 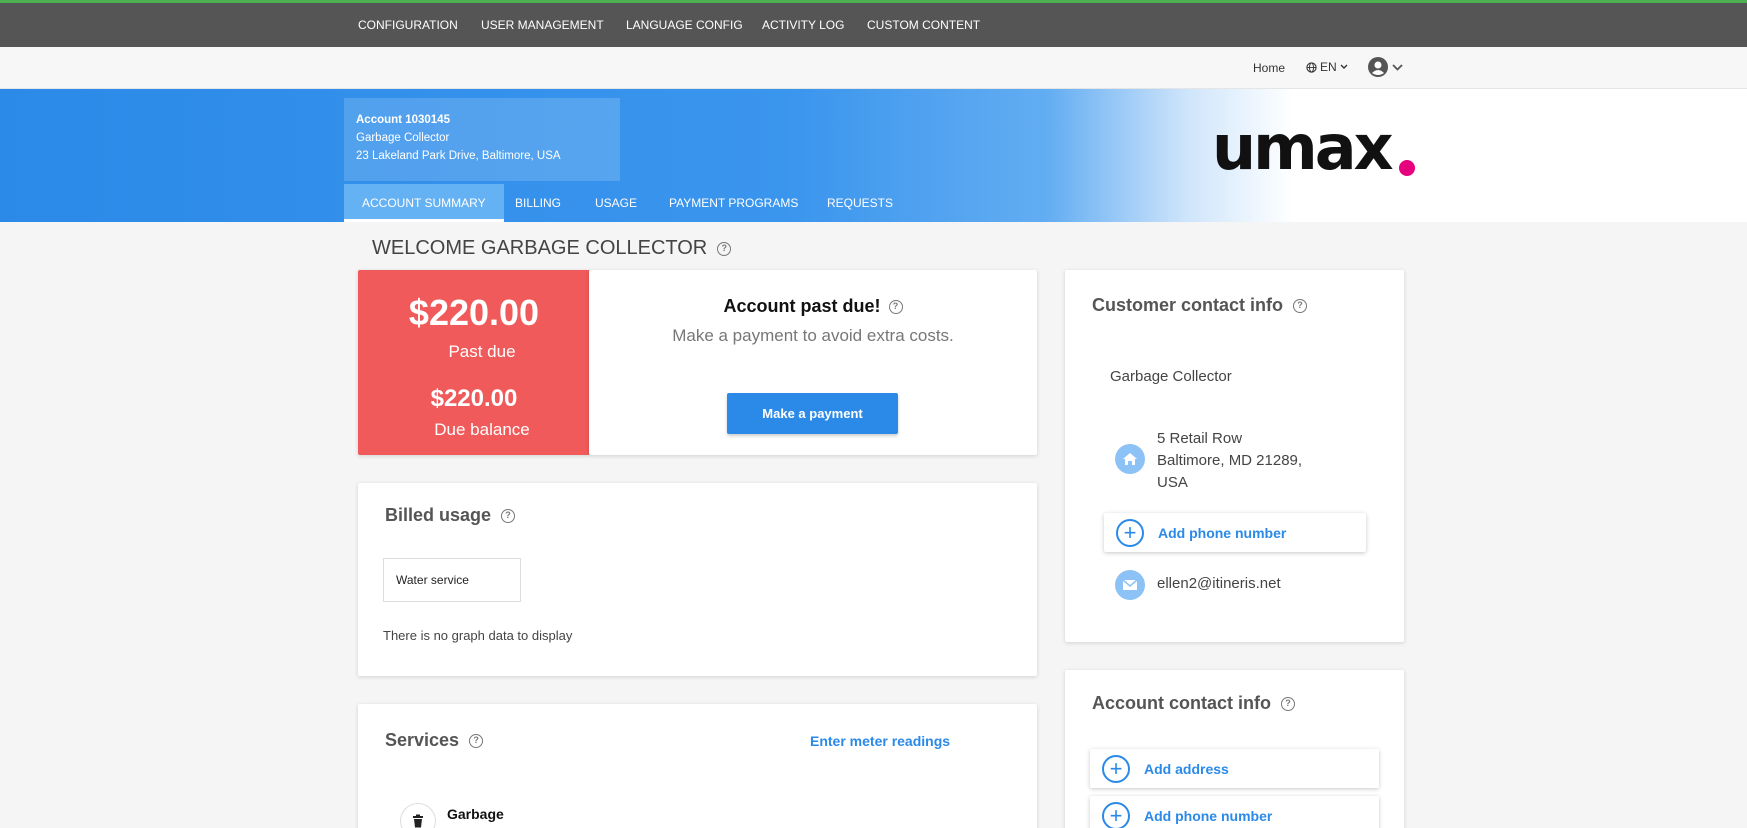 I want to click on customer-address: 5 Retail Row Baltimore, MD 21289, USA, so click(x=1229, y=461).